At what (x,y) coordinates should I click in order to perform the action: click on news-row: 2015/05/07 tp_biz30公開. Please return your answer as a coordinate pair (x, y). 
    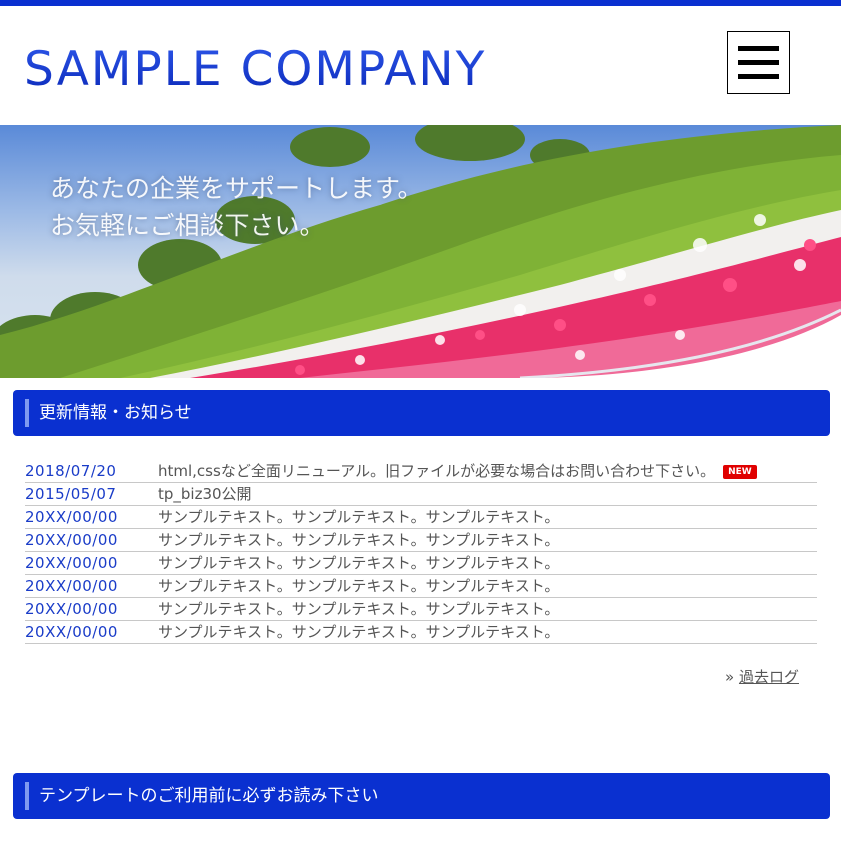
    Looking at the image, I should click on (421, 494).